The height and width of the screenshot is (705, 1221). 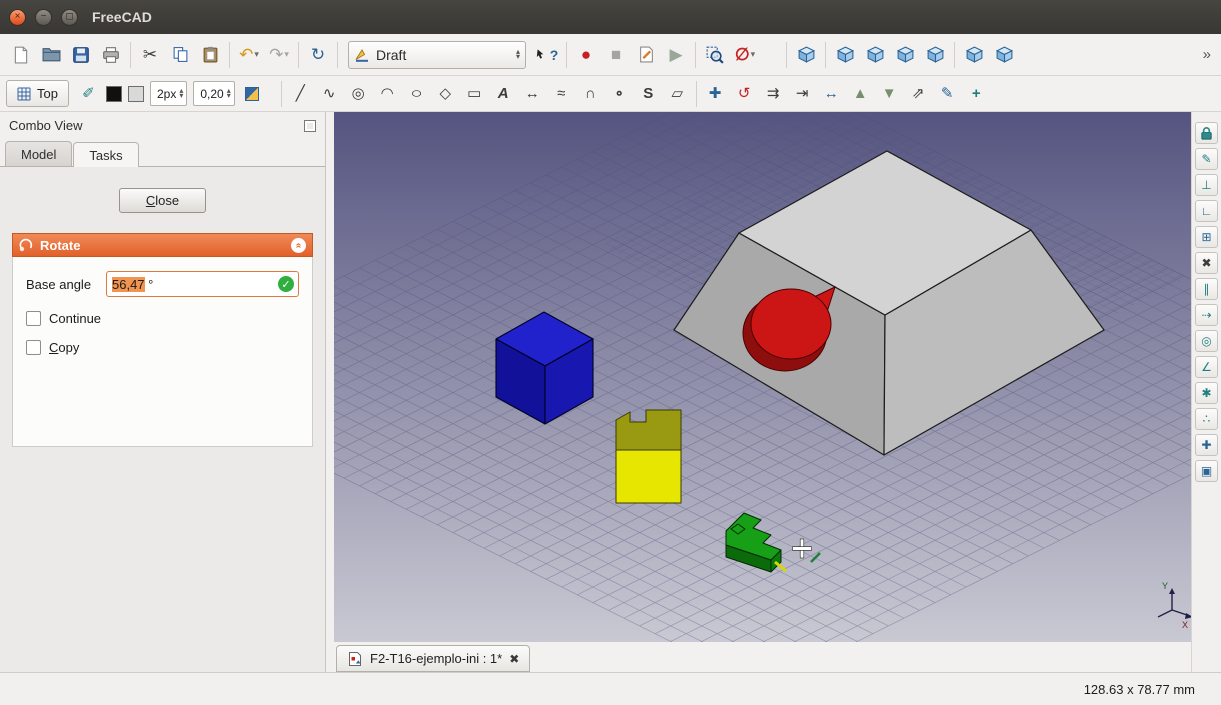 I want to click on snap-extension-button: ⇢, so click(x=1206, y=315).